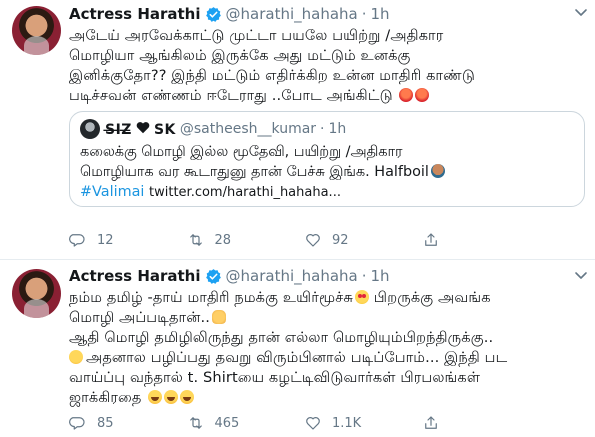 The height and width of the screenshot is (437, 595). What do you see at coordinates (362, 297) in the screenshot?
I see `heart-eyes-icon` at bounding box center [362, 297].